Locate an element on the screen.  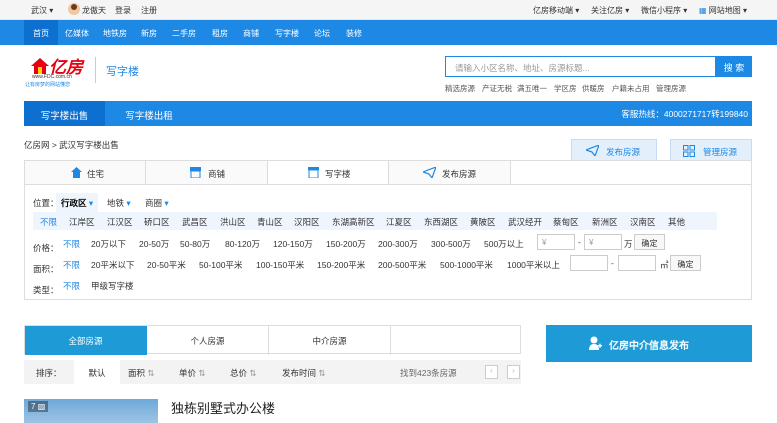
listing-title: 独栋别墅式办公楼 is located at coordinates (223, 407).